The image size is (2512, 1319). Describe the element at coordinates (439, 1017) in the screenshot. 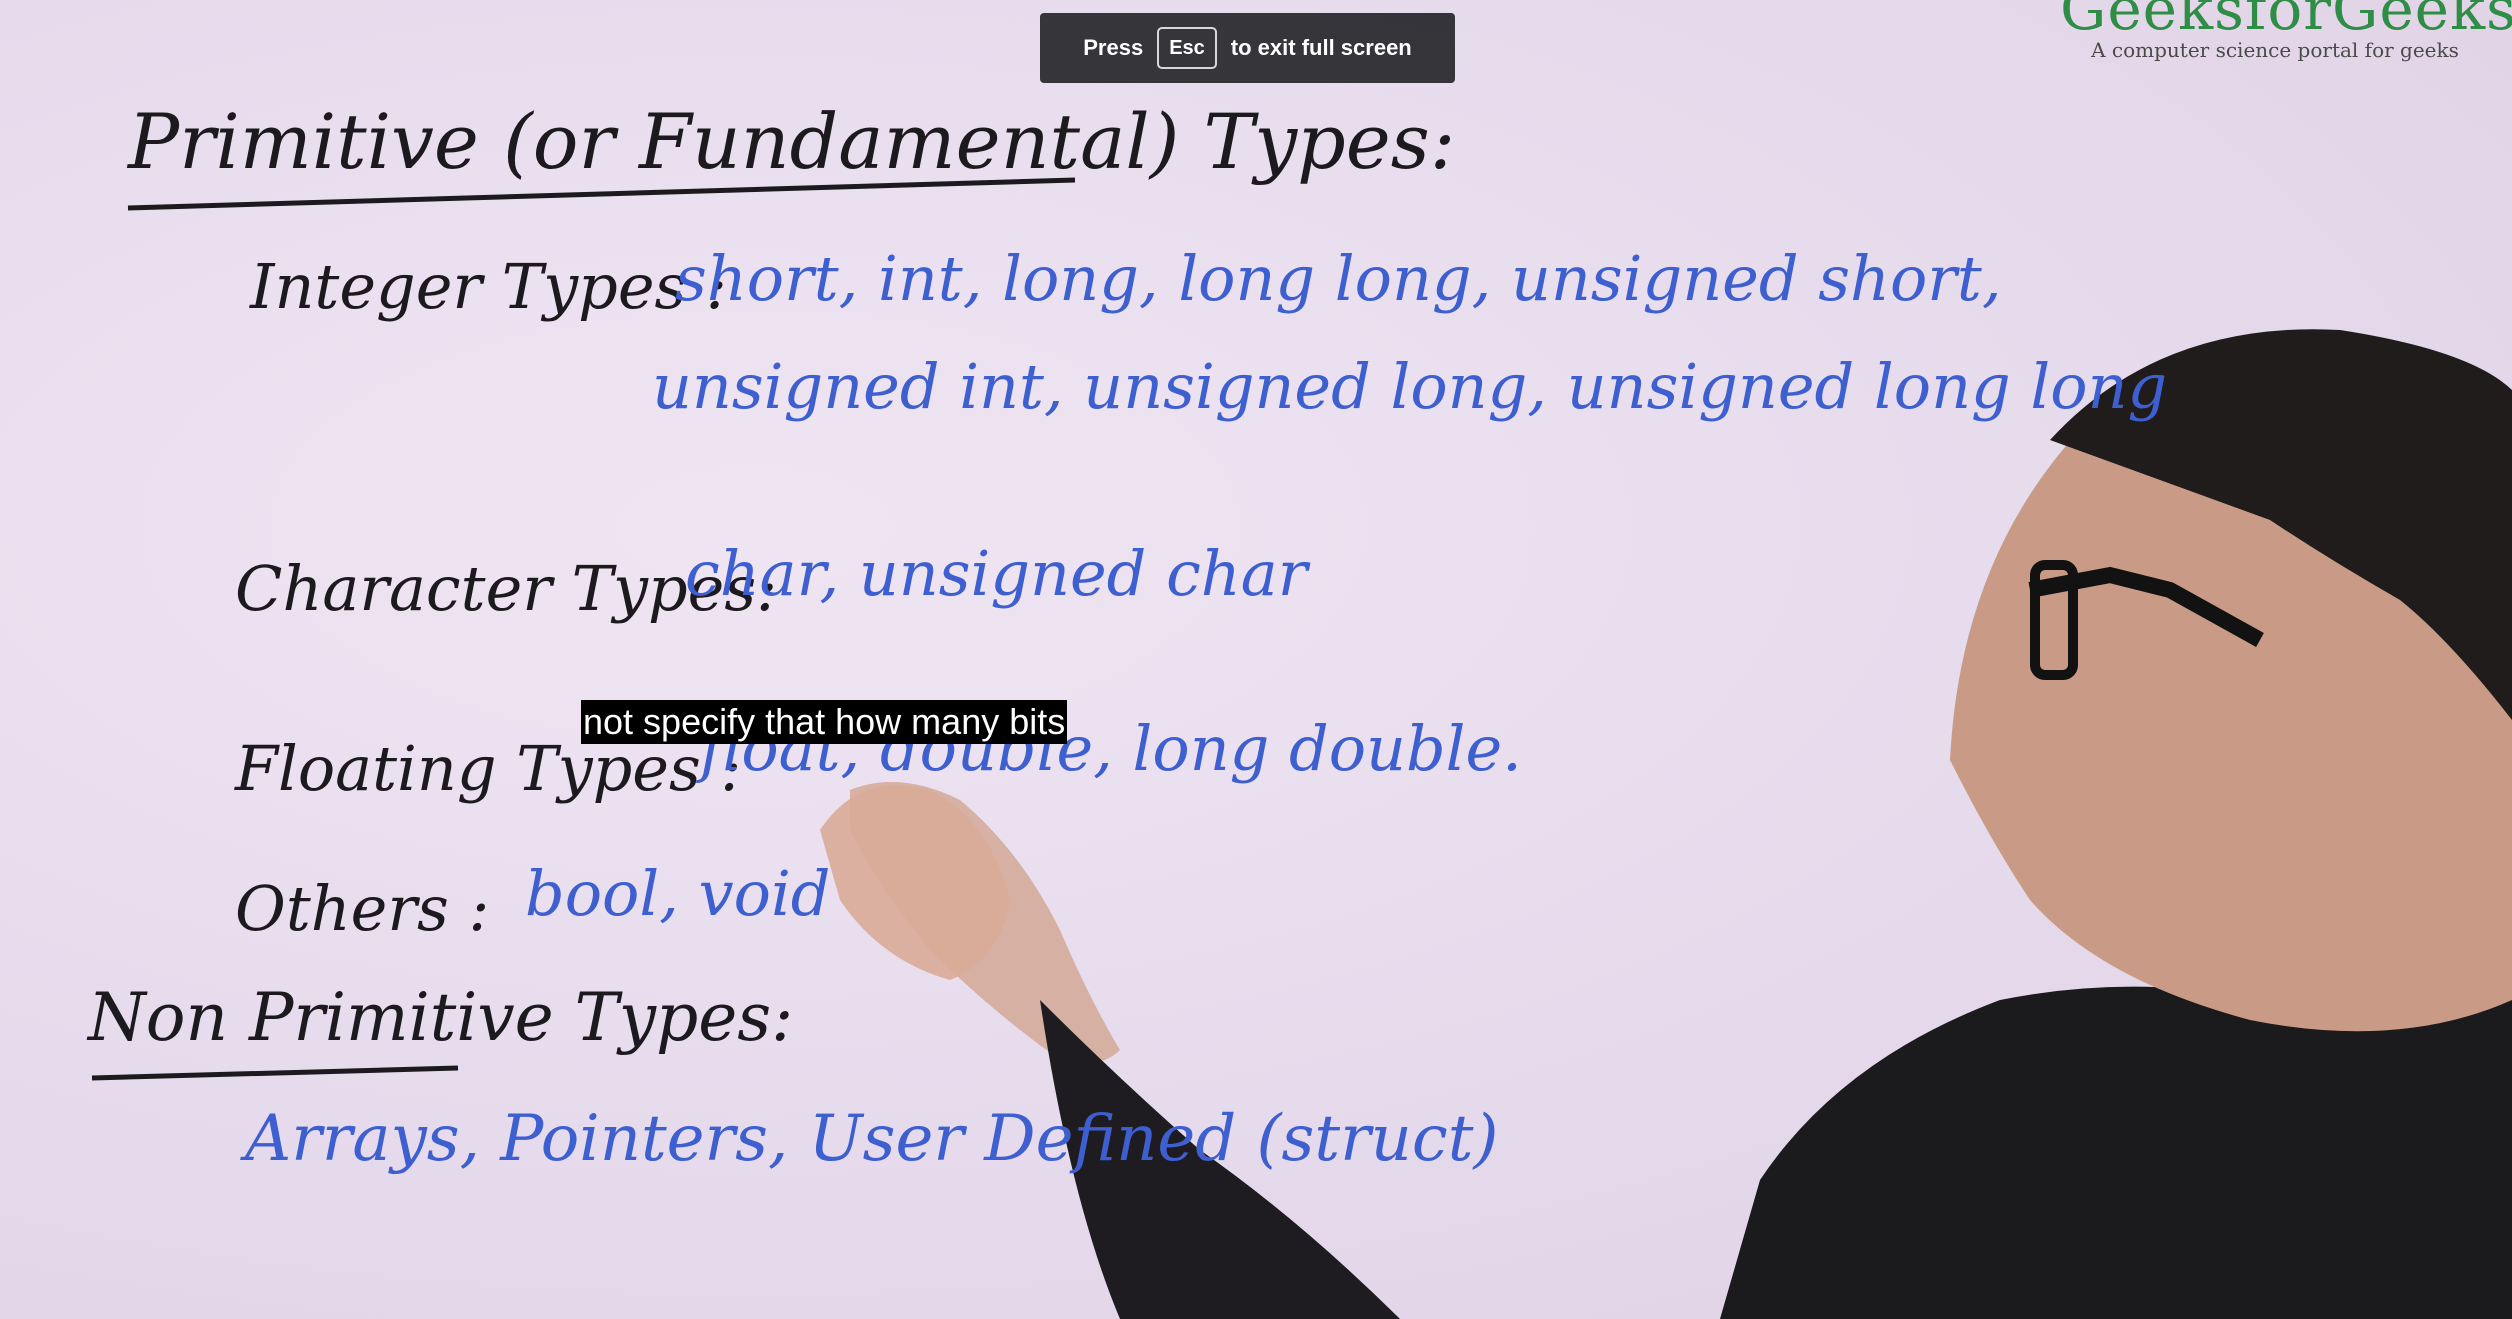

I see `non-primitive-heading: Non Primitive Types:` at that location.